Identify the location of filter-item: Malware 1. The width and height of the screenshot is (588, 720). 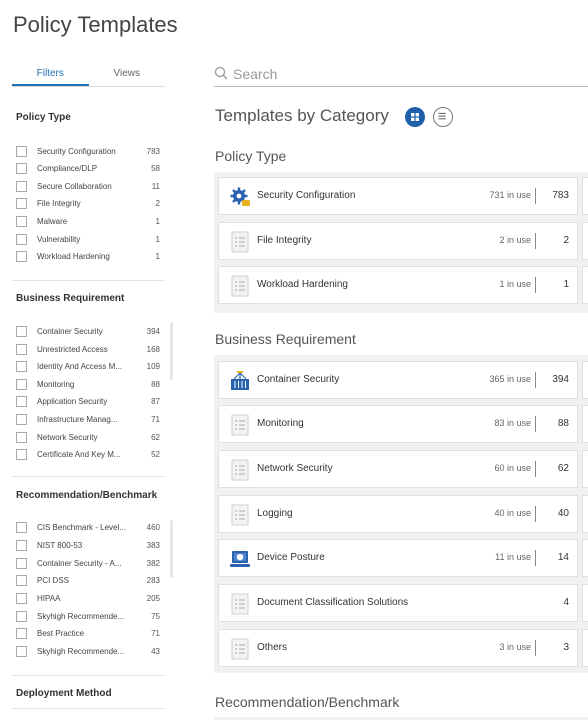
(88, 221).